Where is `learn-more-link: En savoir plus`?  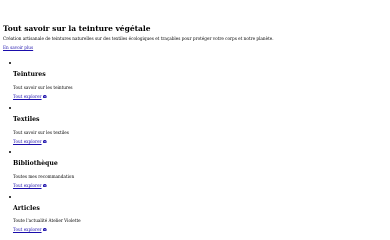
learn-more-link: En savoir plus is located at coordinates (18, 47).